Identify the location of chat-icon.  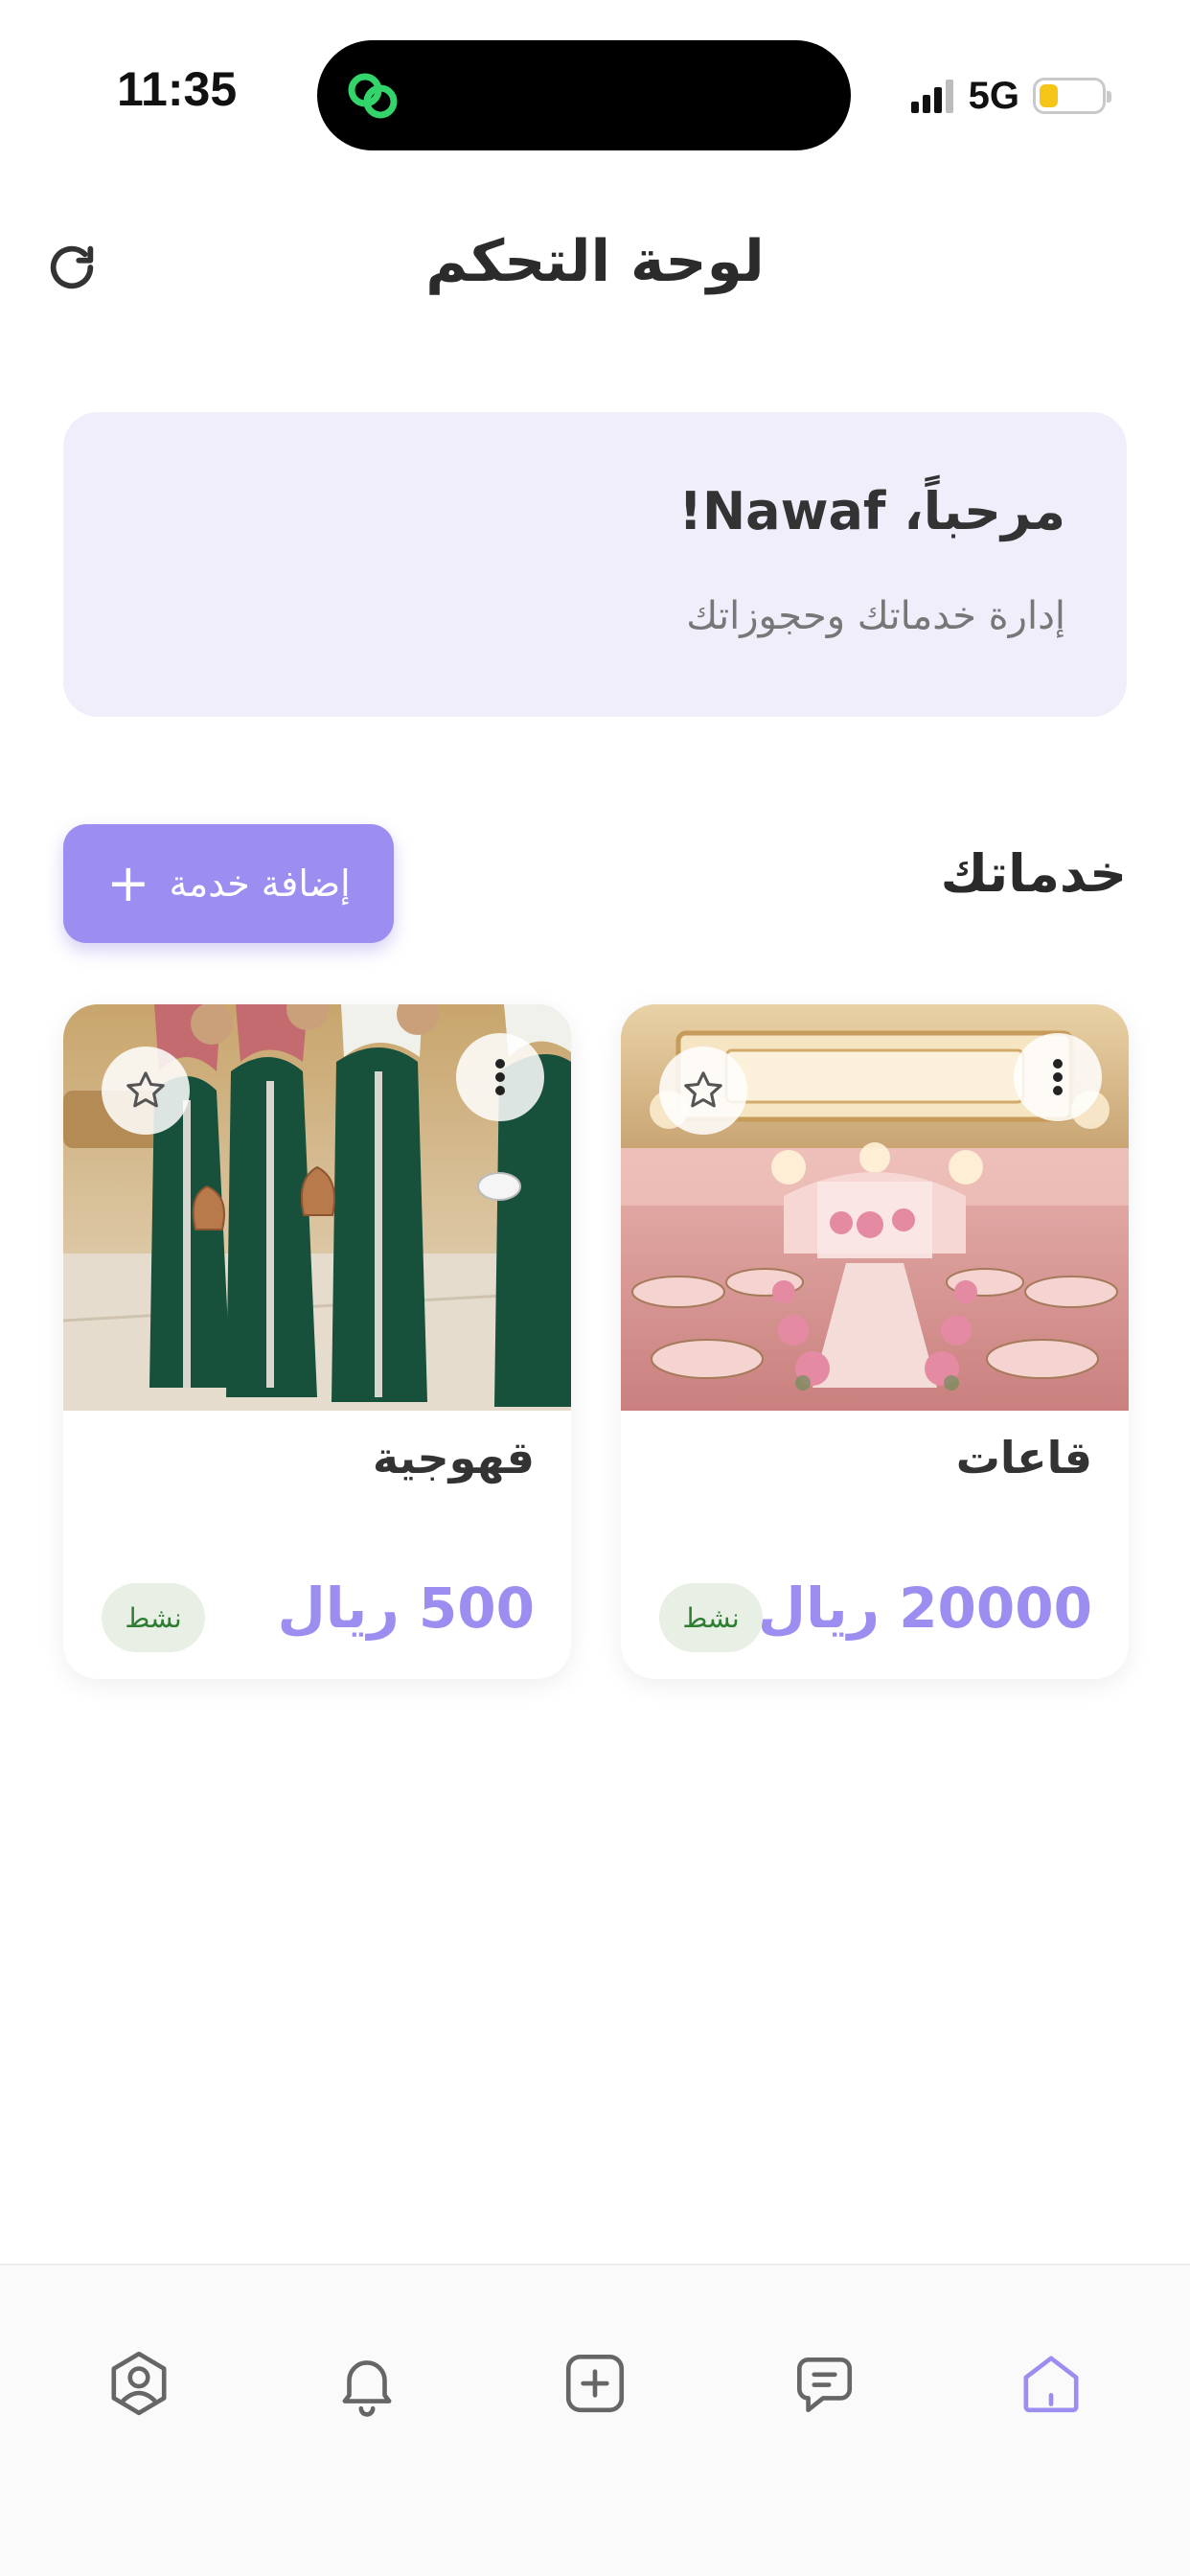
(825, 2386).